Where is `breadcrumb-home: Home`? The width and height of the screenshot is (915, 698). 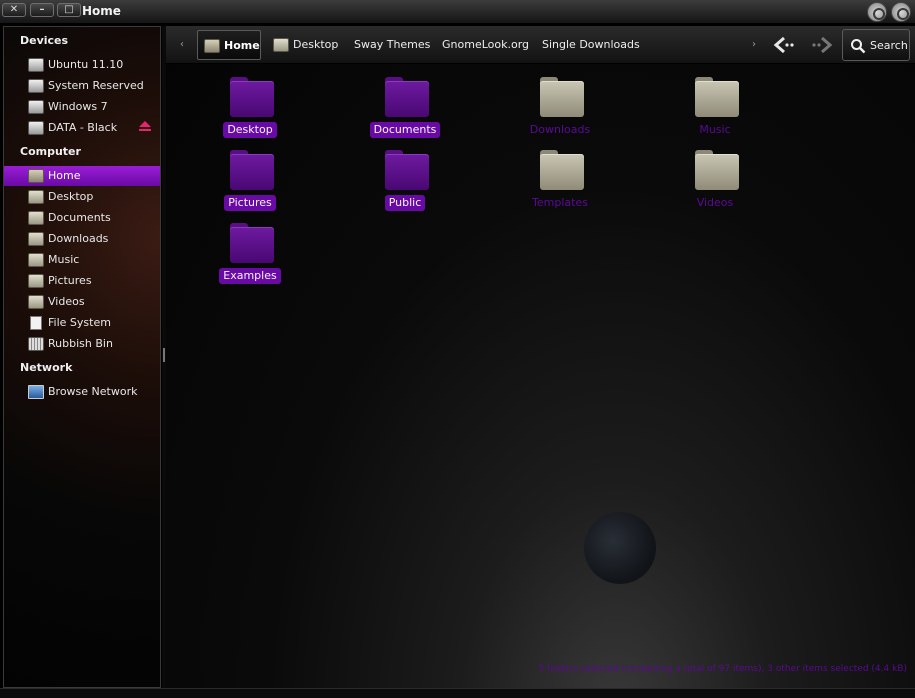
breadcrumb-home: Home is located at coordinates (229, 45).